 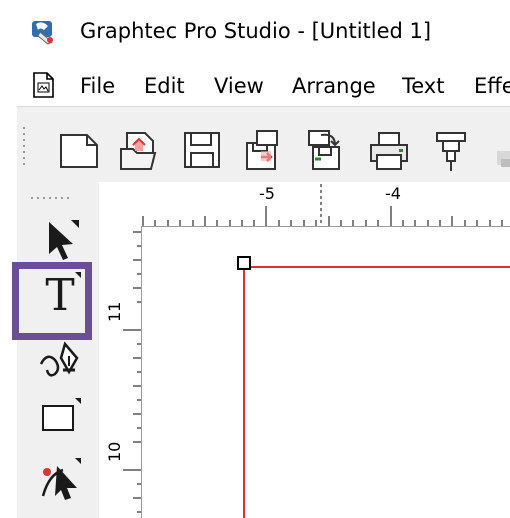 What do you see at coordinates (79, 151) in the screenshot?
I see `new-document-icon` at bounding box center [79, 151].